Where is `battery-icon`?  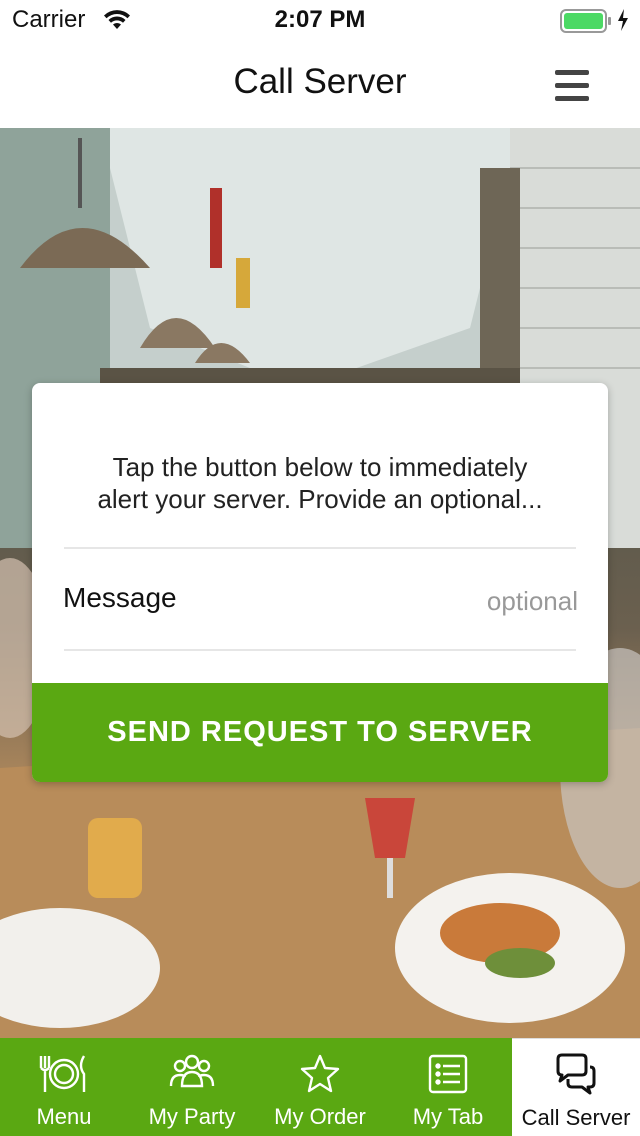 battery-icon is located at coordinates (586, 23).